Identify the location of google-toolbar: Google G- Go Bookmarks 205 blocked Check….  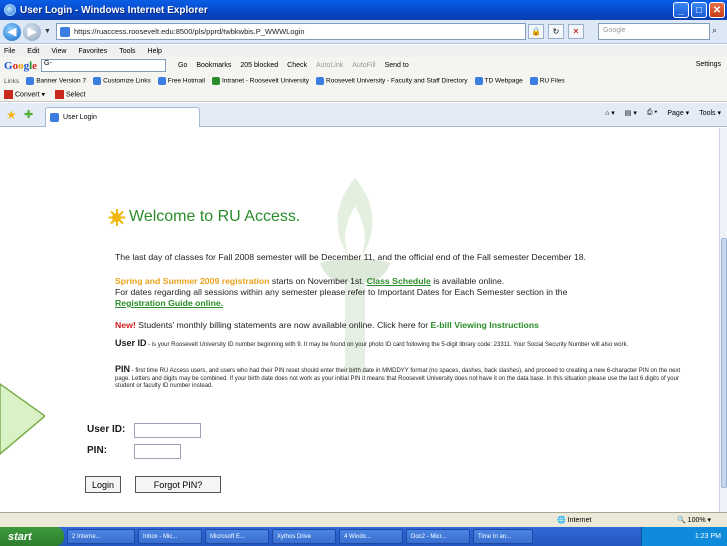
(363, 65).